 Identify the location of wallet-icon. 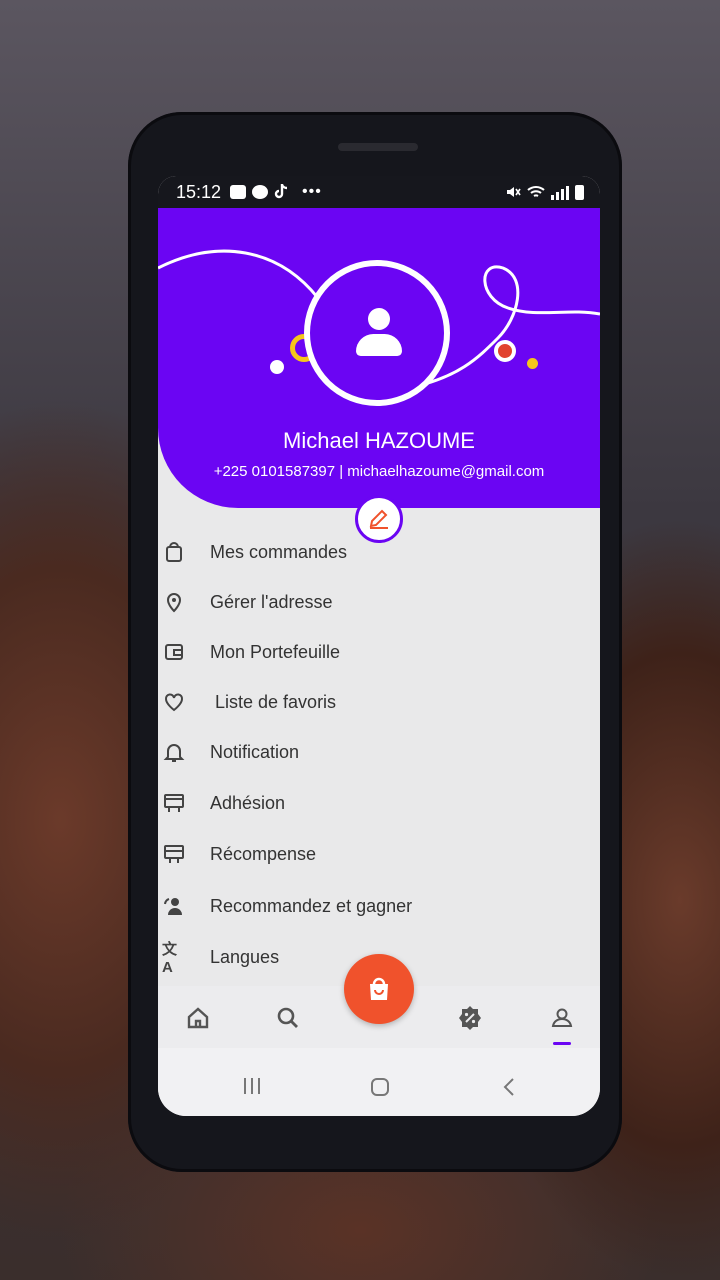
(174, 652).